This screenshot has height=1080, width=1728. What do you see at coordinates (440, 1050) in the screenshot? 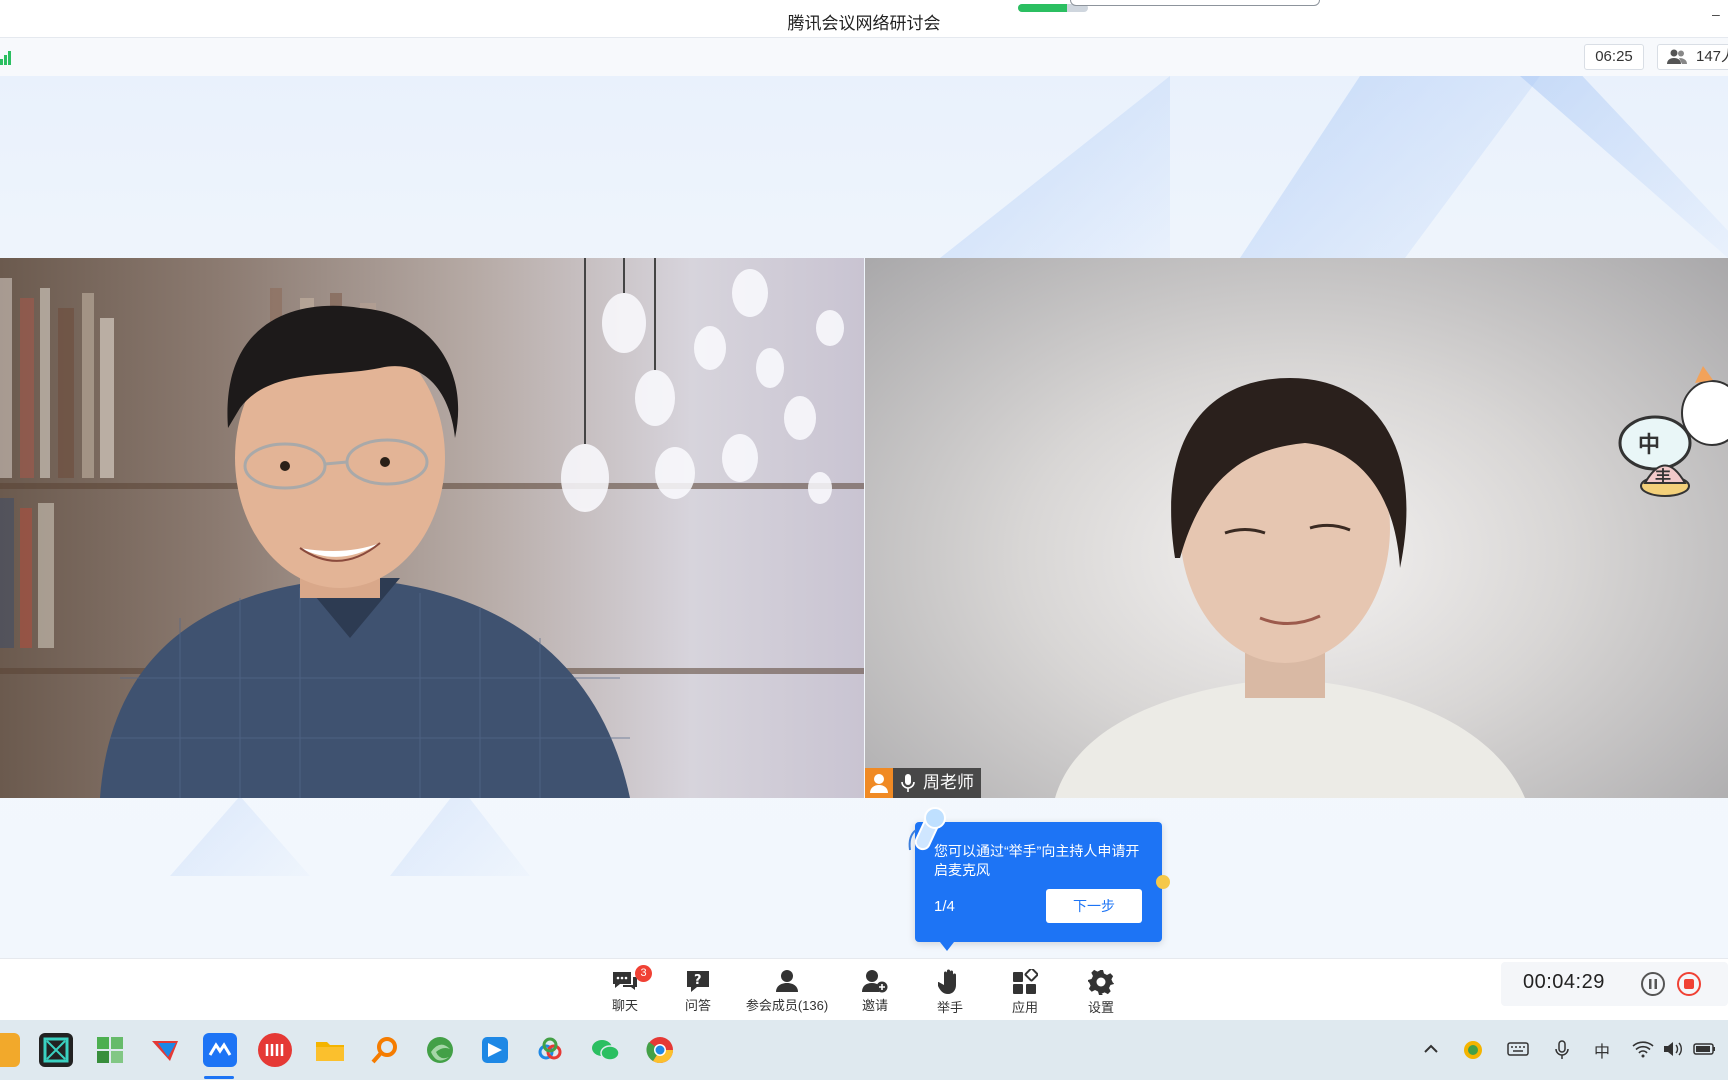
I see `edge-icon` at bounding box center [440, 1050].